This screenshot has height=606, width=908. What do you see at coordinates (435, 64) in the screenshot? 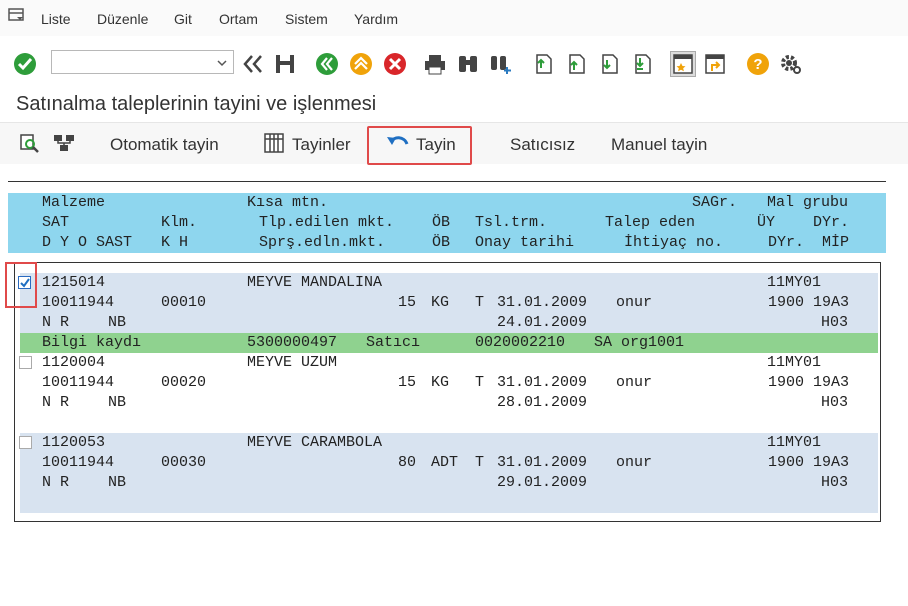
I see `print-icon` at bounding box center [435, 64].